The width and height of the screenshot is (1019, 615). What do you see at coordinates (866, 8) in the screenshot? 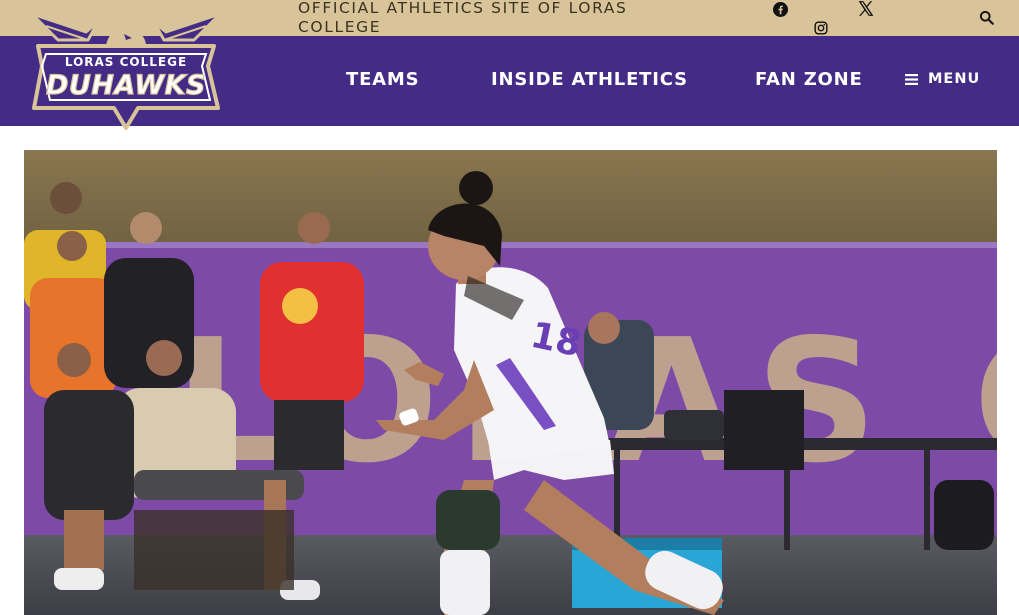
I see `x-icon` at bounding box center [866, 8].